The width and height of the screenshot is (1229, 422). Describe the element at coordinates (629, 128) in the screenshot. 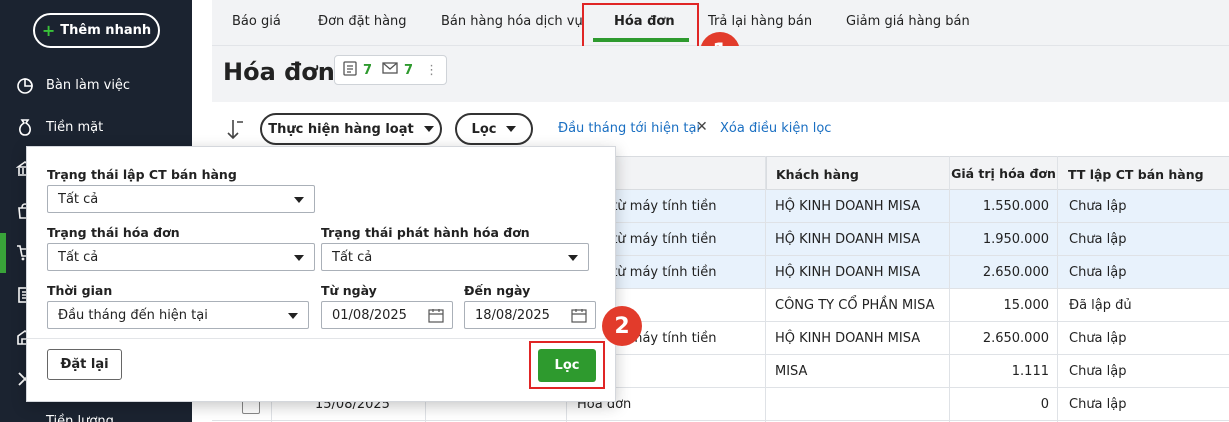

I see `active-filter-tag: Đầu tháng tới hiện tại` at that location.